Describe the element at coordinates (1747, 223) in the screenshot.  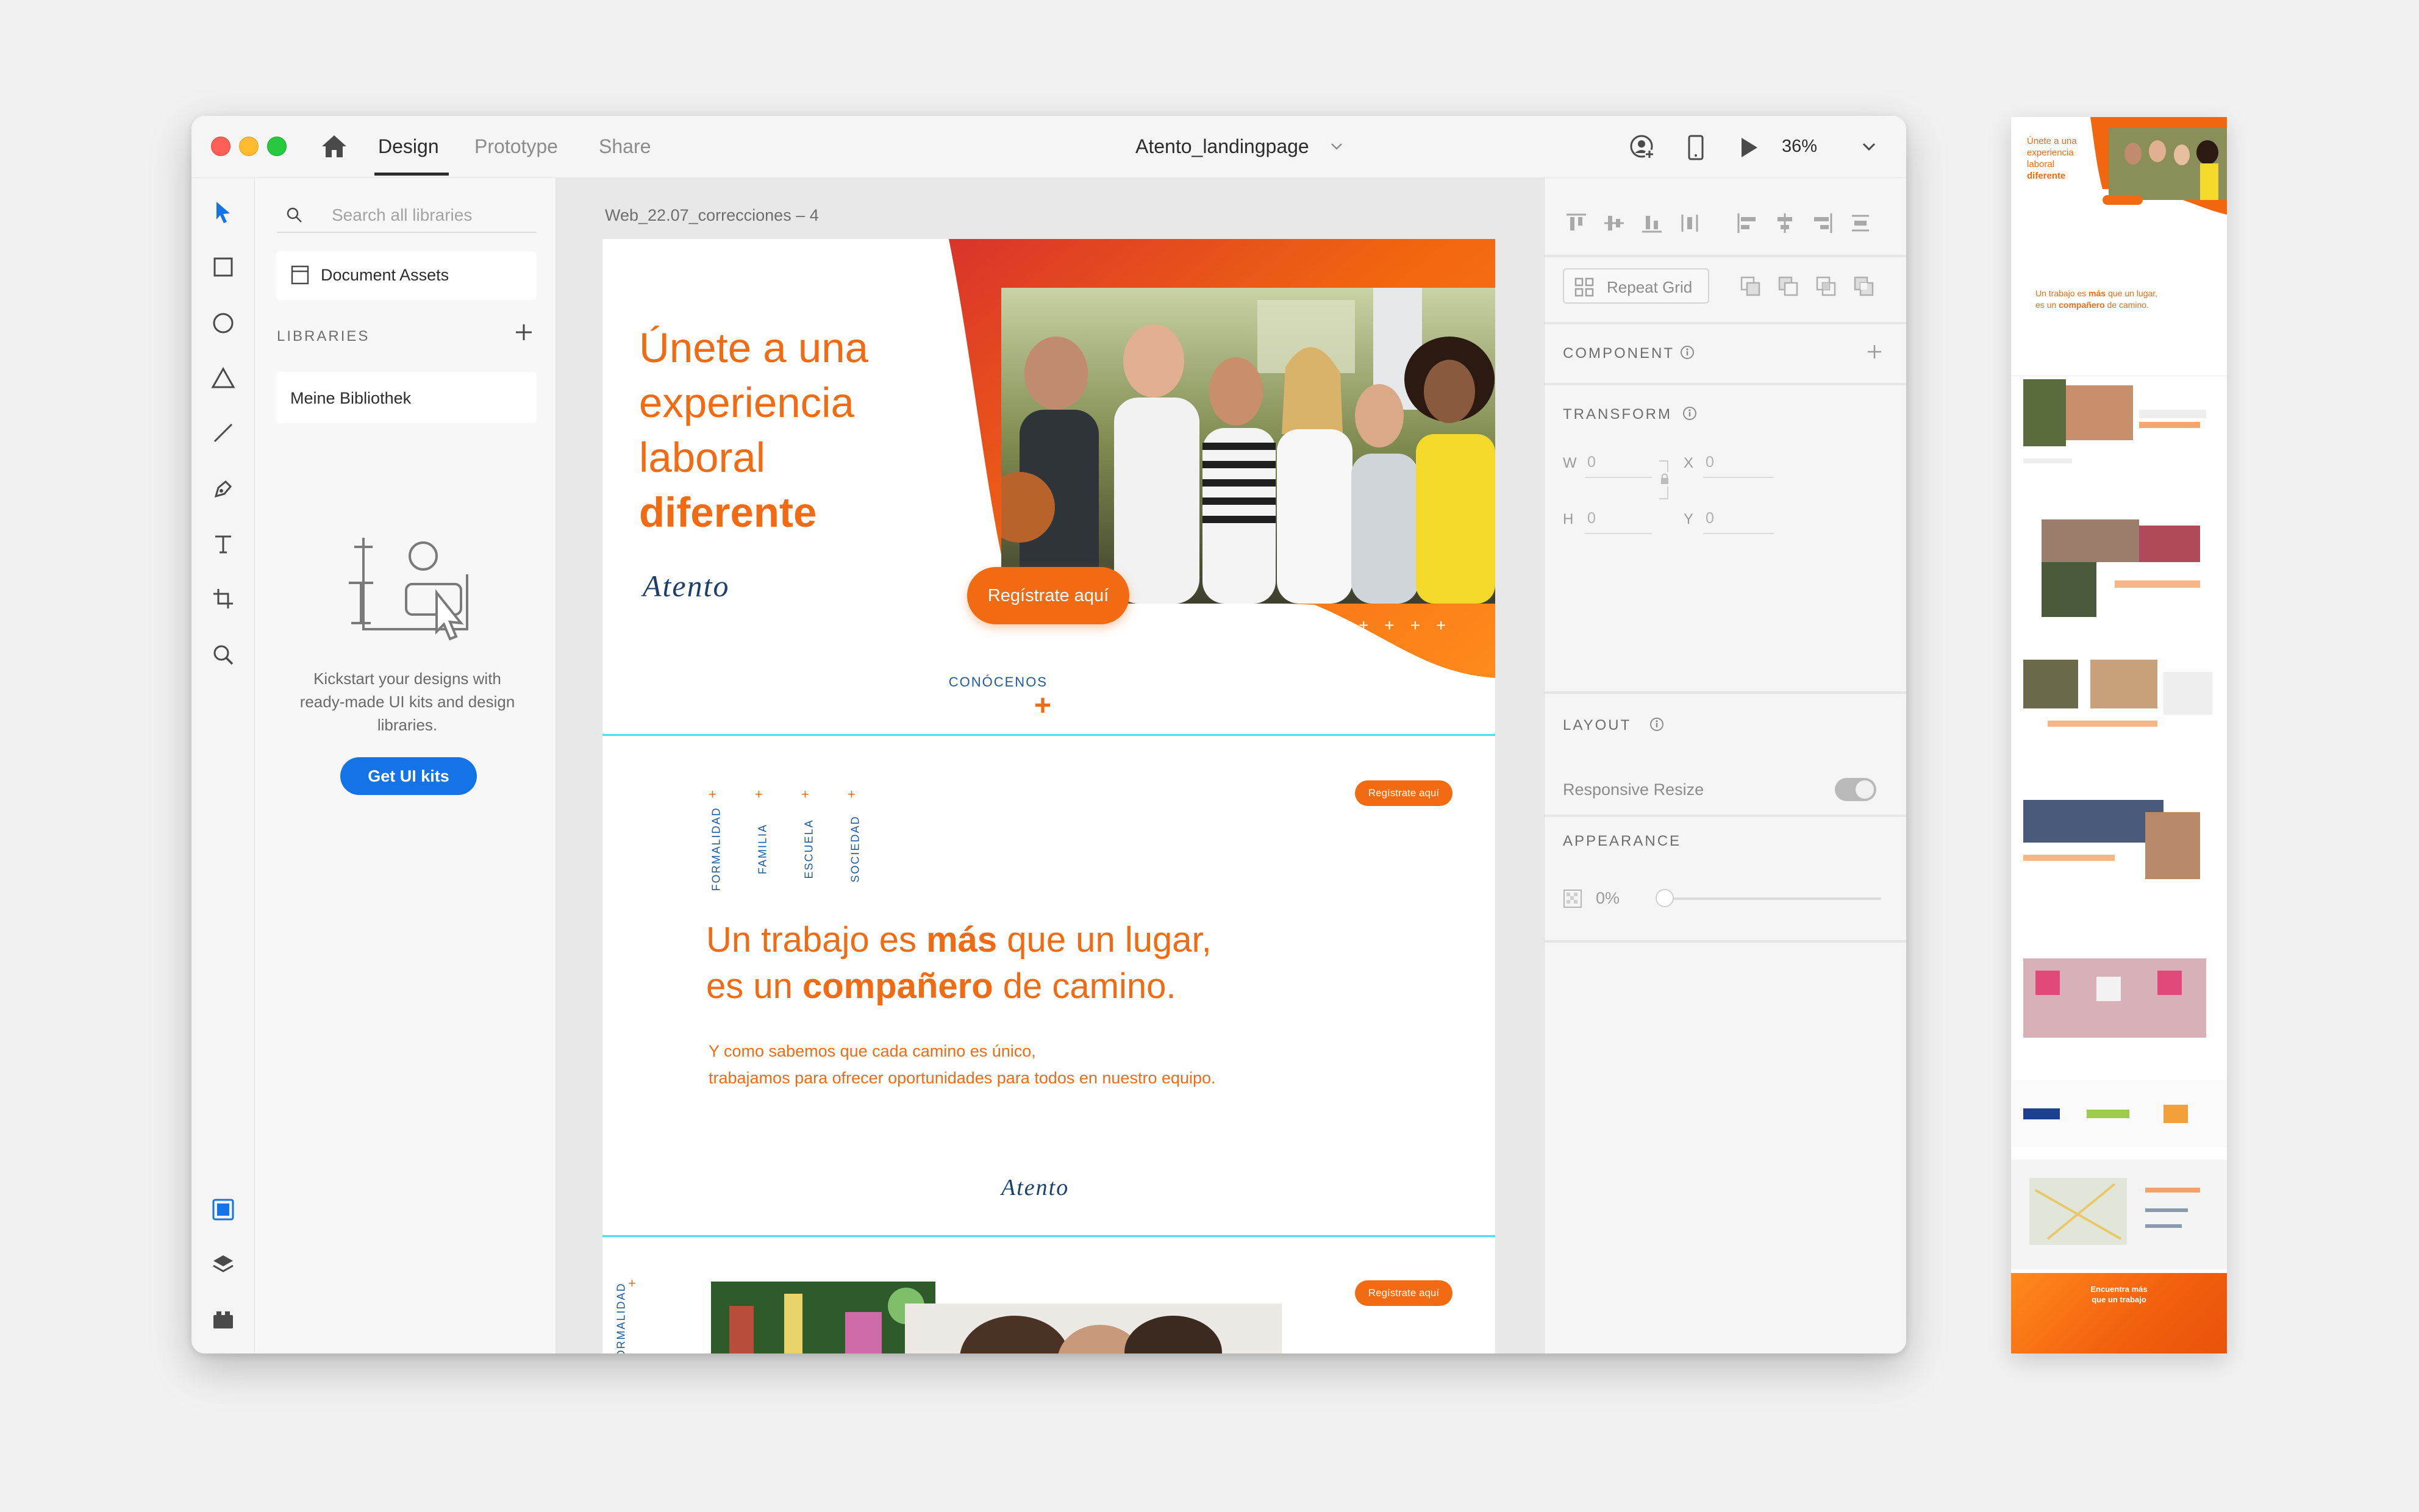
I see `align-left-icon` at that location.